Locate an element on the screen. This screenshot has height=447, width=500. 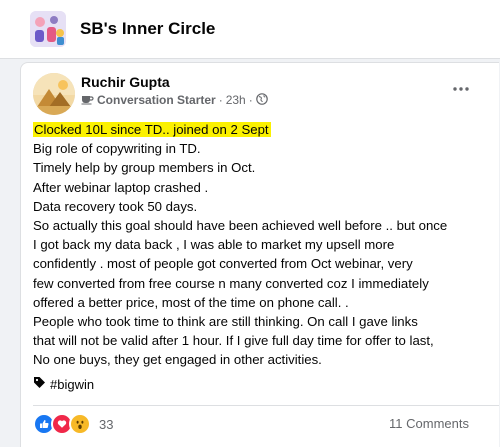
post-time: 23h is located at coordinates (236, 100).